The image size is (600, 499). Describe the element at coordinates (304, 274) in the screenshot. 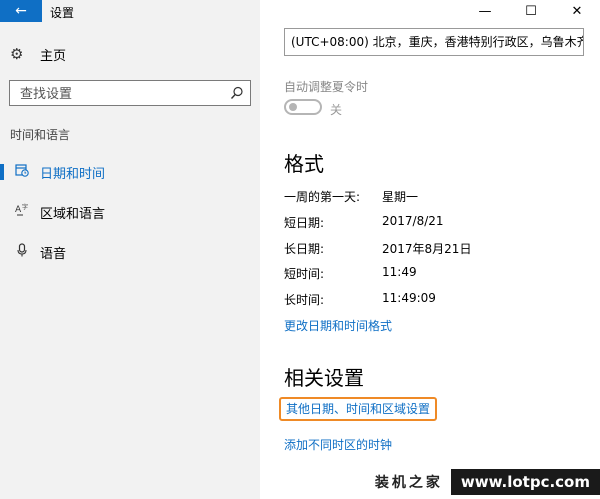

I see `format-key: 短时间:` at that location.